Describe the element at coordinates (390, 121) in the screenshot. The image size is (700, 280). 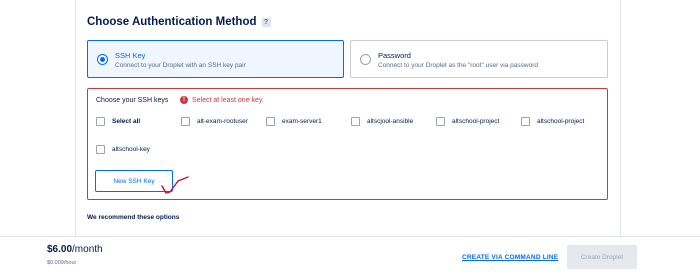
I see `ssh-key-label: altscjool-ansible` at that location.